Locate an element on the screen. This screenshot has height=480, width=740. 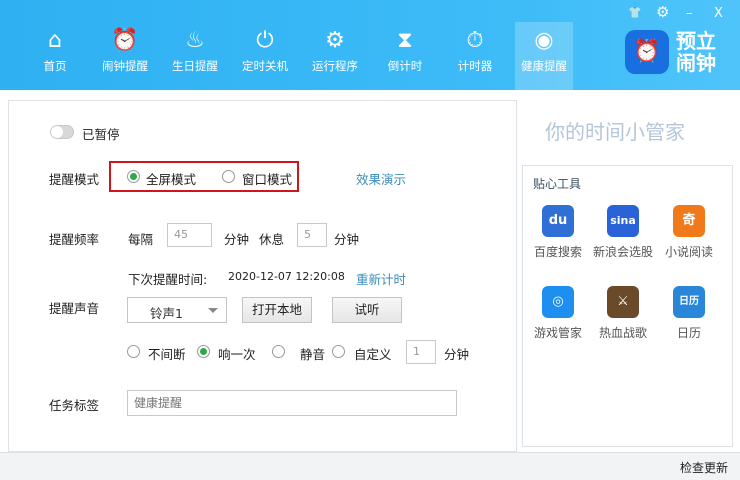
interval-input: 45 is located at coordinates (189, 235).